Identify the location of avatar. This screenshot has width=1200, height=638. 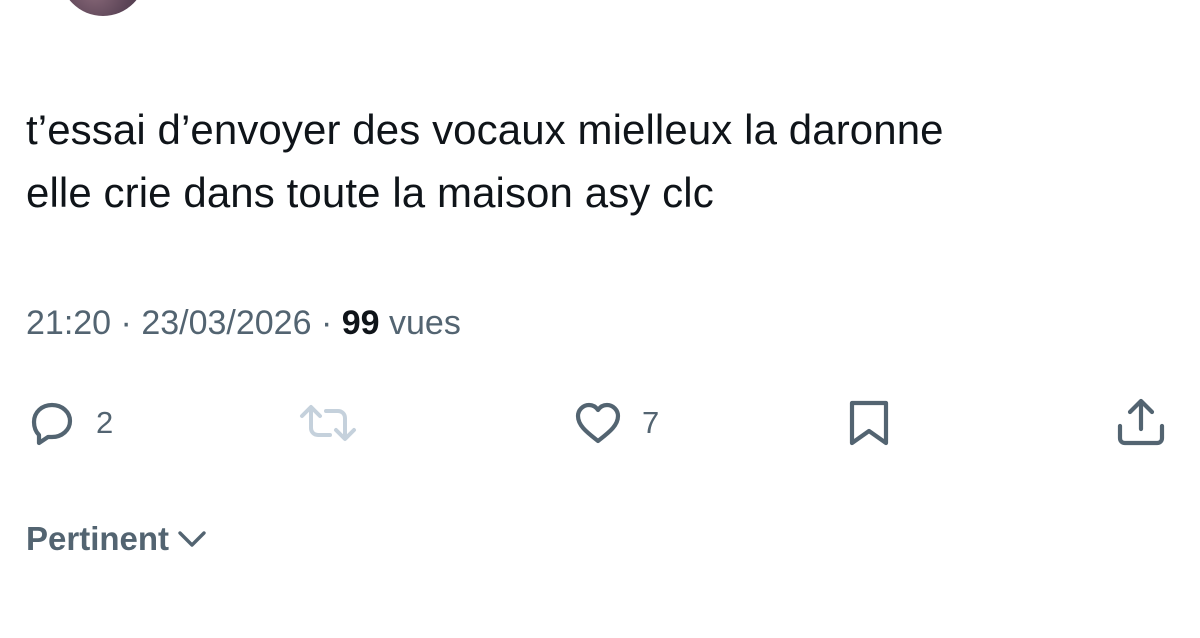
(103, 8).